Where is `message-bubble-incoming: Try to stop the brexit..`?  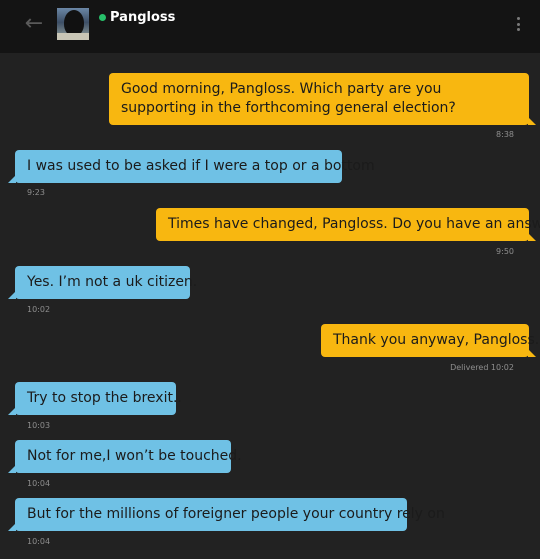 message-bubble-incoming: Try to stop the brexit.. is located at coordinates (95, 398).